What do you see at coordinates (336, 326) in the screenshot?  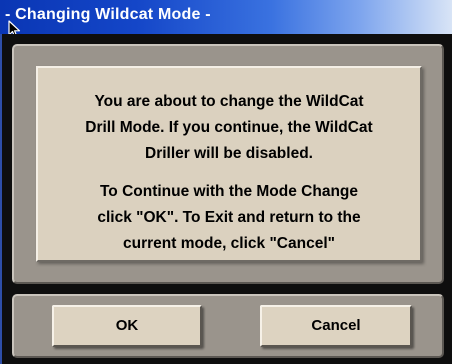 I see `cancel-button: Cancel` at bounding box center [336, 326].